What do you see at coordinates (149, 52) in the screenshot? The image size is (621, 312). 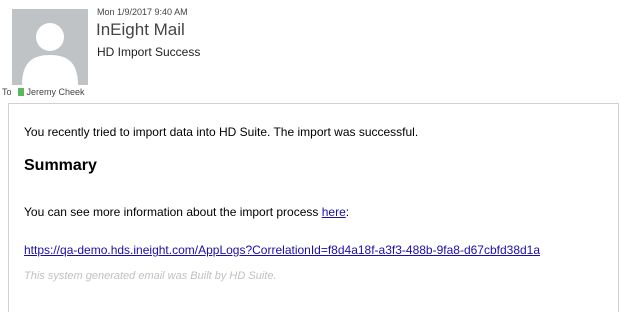 I see `message-subject: HD Import Success` at bounding box center [149, 52].